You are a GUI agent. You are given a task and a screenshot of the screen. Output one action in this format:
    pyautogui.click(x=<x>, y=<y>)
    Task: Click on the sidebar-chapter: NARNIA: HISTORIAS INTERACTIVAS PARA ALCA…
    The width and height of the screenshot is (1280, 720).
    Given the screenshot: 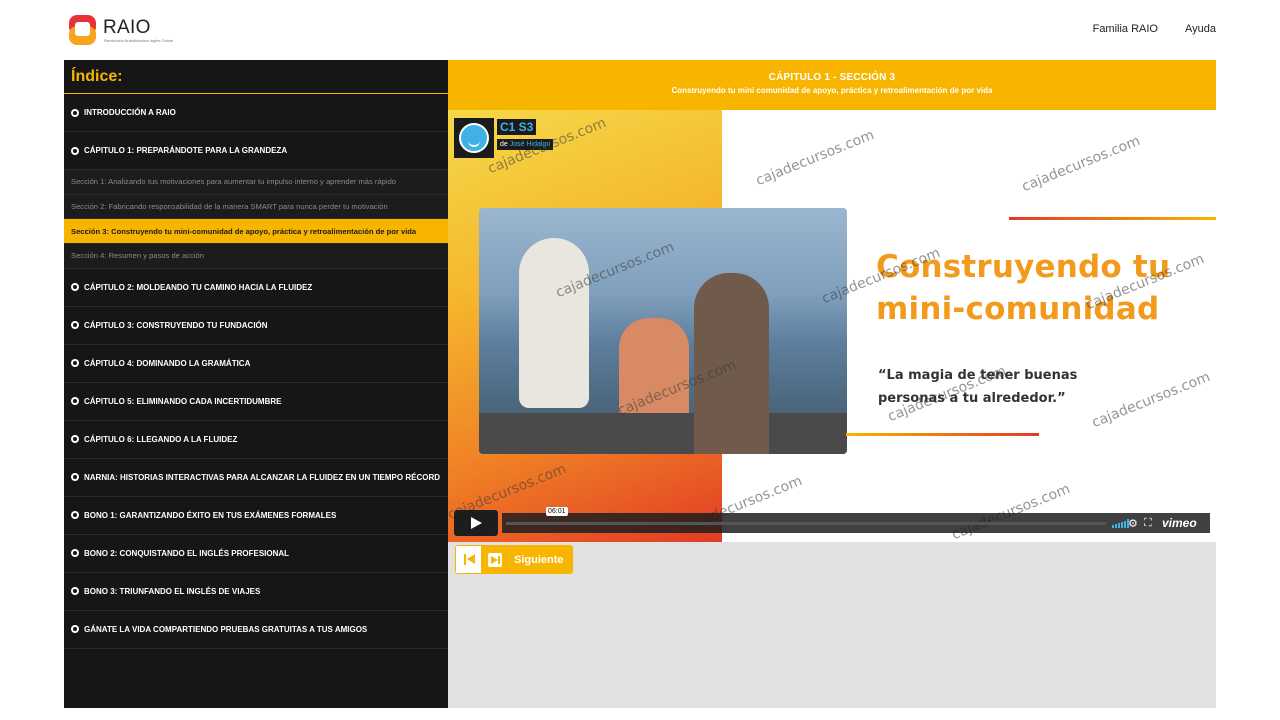 What is the action you would take?
    pyautogui.click(x=256, y=478)
    